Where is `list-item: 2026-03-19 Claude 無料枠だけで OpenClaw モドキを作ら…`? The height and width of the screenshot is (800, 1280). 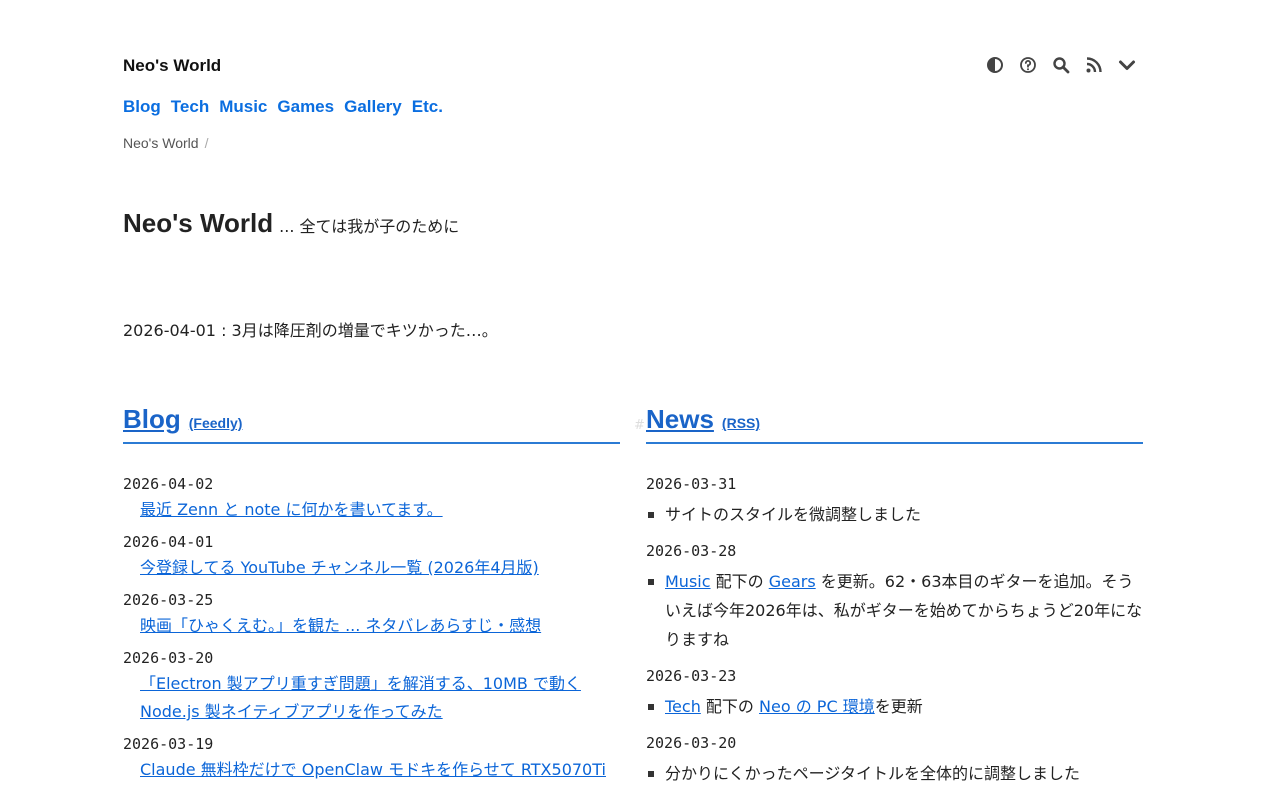
list-item: 2026-03-19 Claude 無料枠だけで OpenClaw モドキを作ら… is located at coordinates (371, 758).